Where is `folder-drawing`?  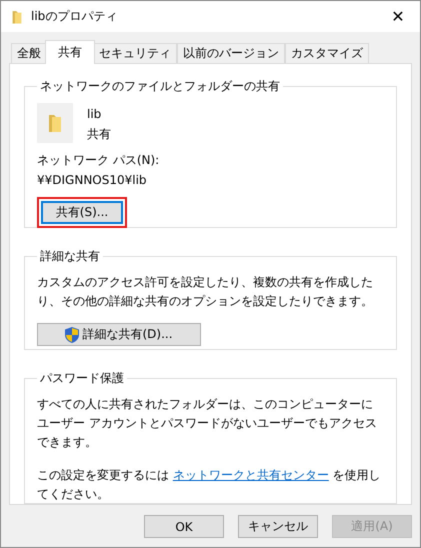 folder-drawing is located at coordinates (55, 123).